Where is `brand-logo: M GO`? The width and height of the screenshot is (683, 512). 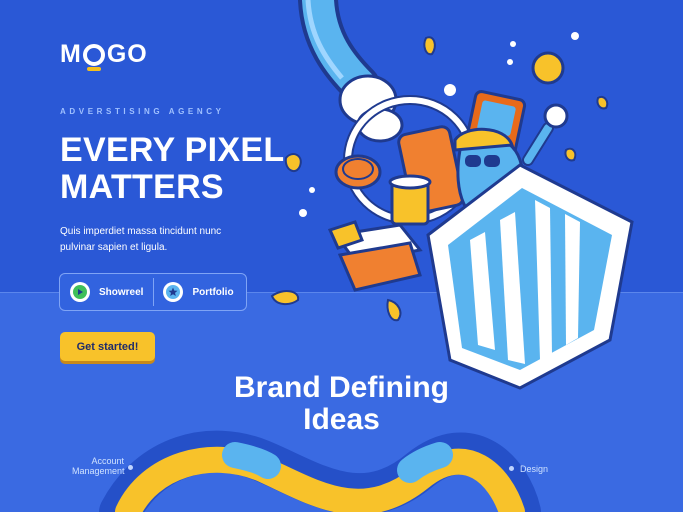 brand-logo: M GO is located at coordinates (104, 55).